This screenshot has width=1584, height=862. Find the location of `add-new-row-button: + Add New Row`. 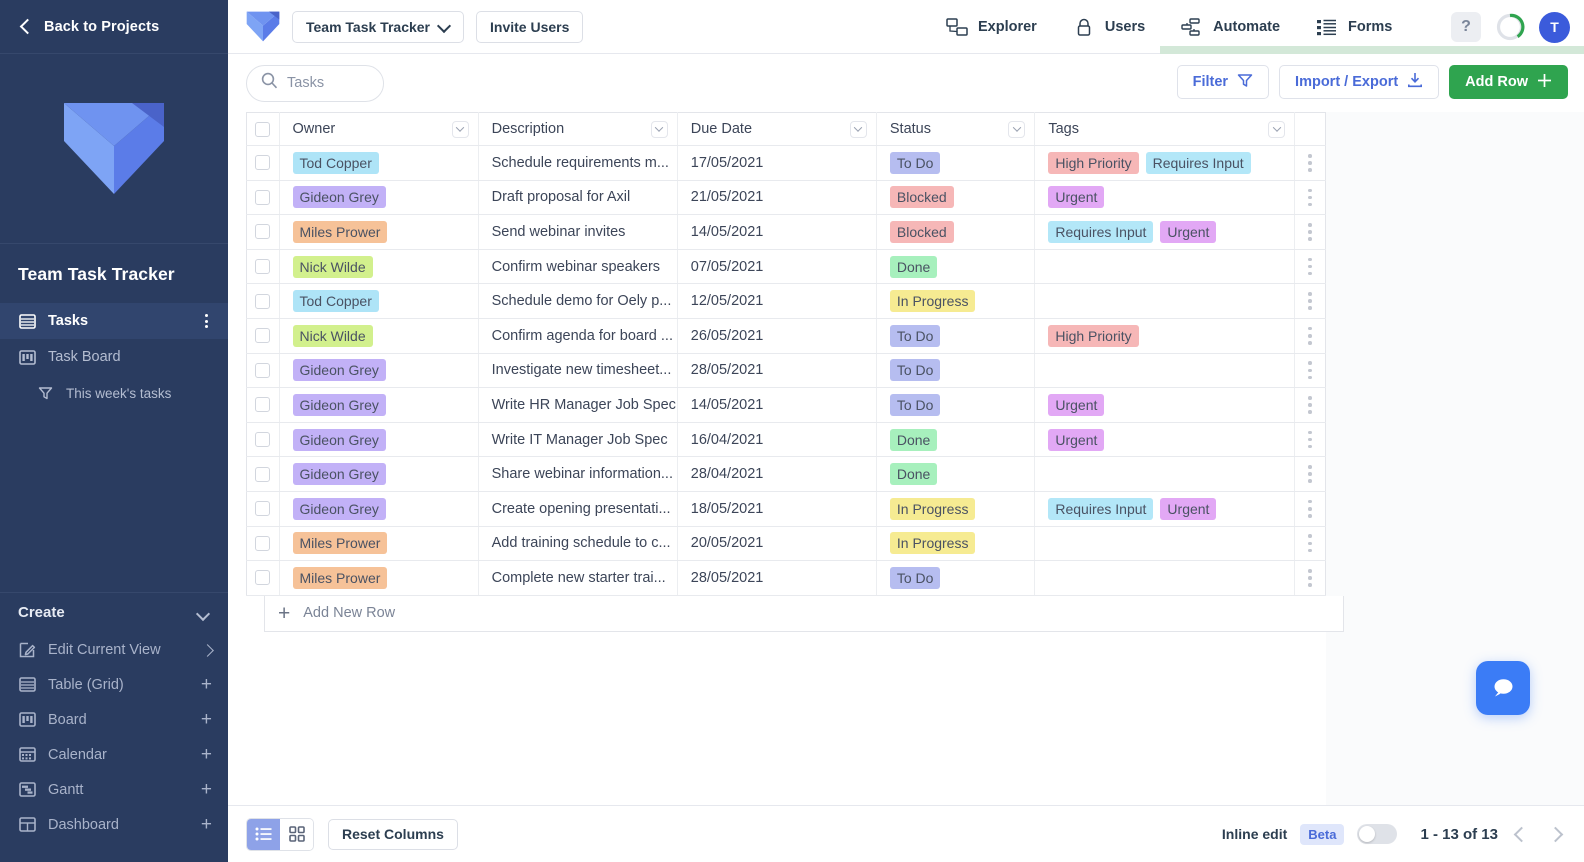

add-new-row-button: + Add New Row is located at coordinates (804, 613).